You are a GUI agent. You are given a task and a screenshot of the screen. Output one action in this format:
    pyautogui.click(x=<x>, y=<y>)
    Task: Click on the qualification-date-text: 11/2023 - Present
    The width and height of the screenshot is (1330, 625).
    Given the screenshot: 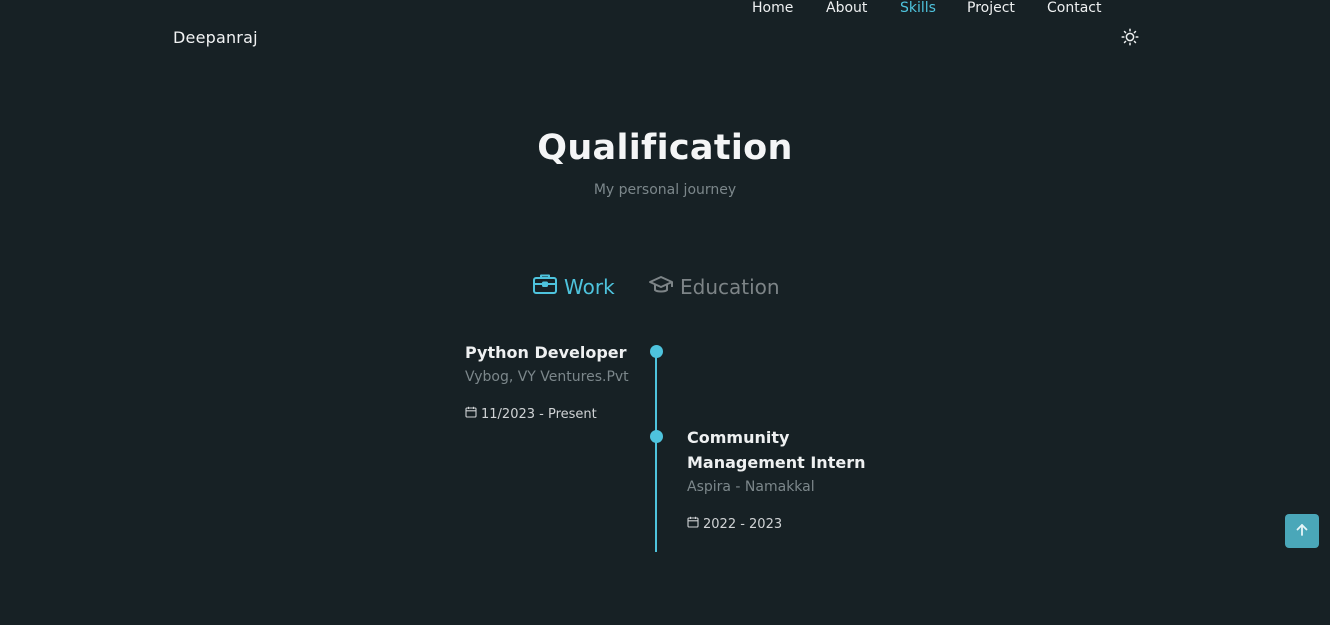 What is the action you would take?
    pyautogui.click(x=539, y=414)
    